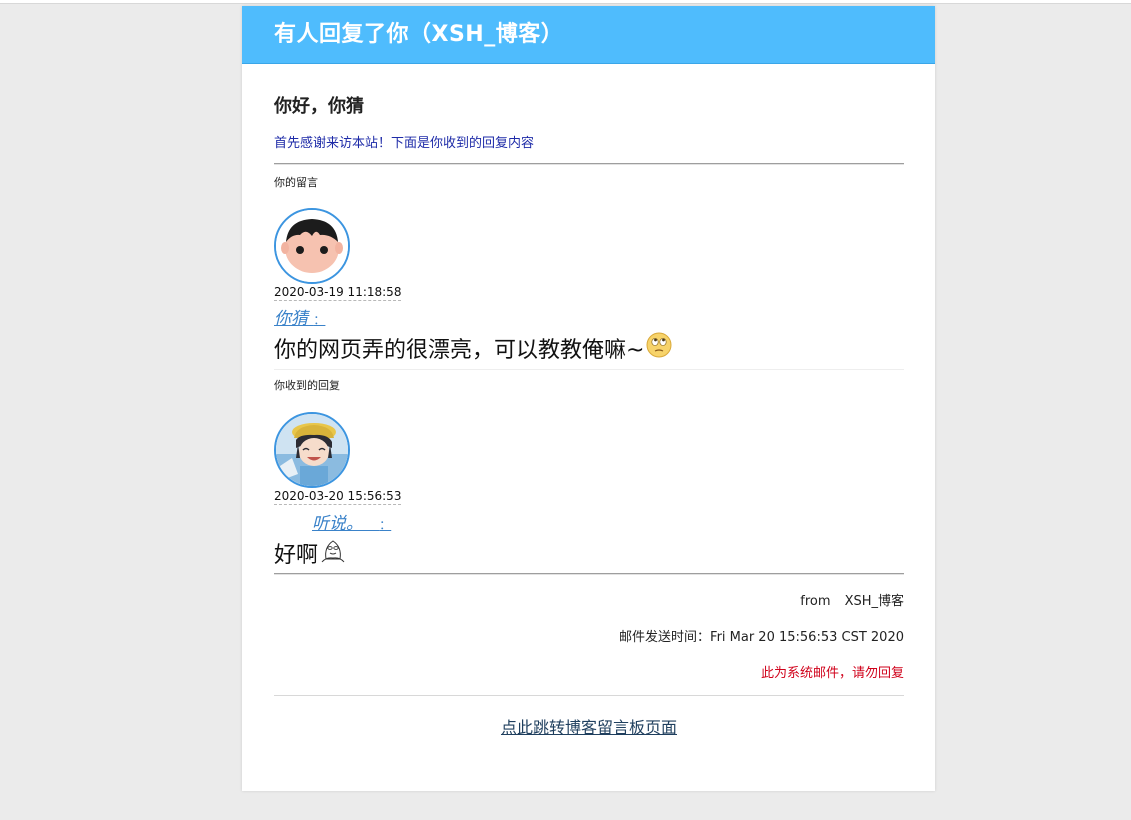  I want to click on your-comment-message: 你的网页弄的很漂亮，可以教教俺嘛~, so click(589, 348).